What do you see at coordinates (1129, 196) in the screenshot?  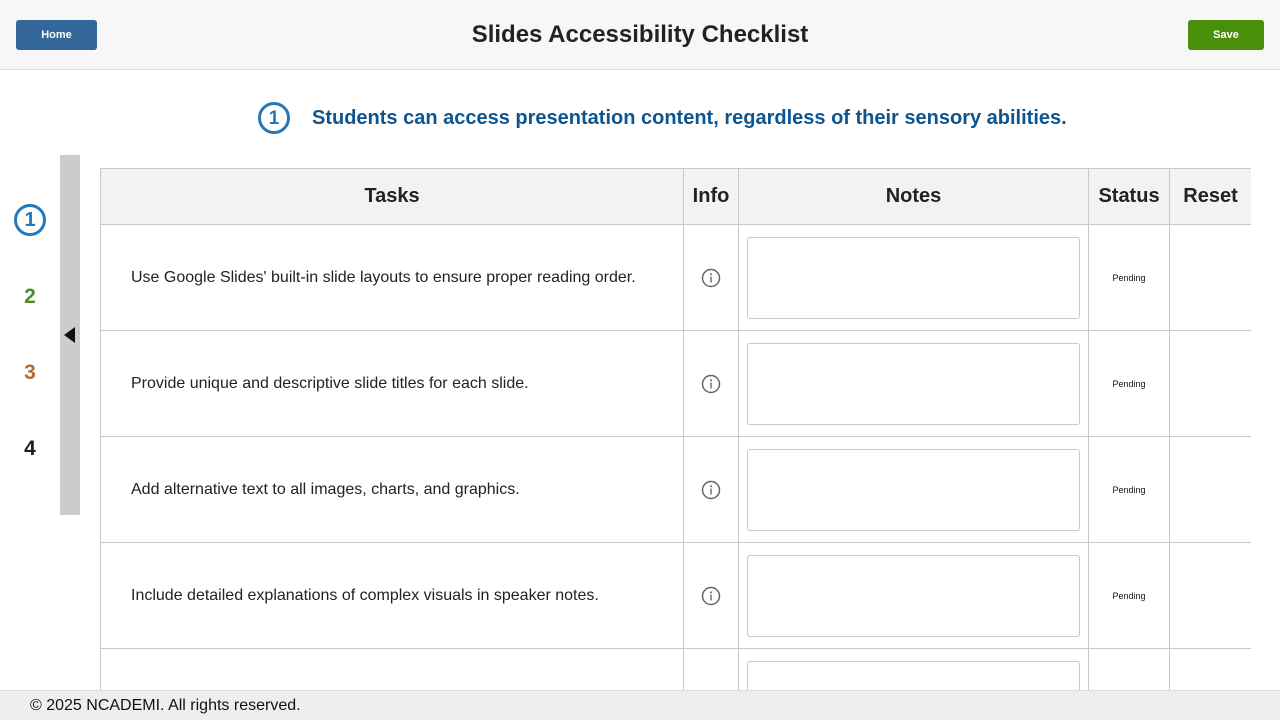 I see `header-status: Status` at bounding box center [1129, 196].